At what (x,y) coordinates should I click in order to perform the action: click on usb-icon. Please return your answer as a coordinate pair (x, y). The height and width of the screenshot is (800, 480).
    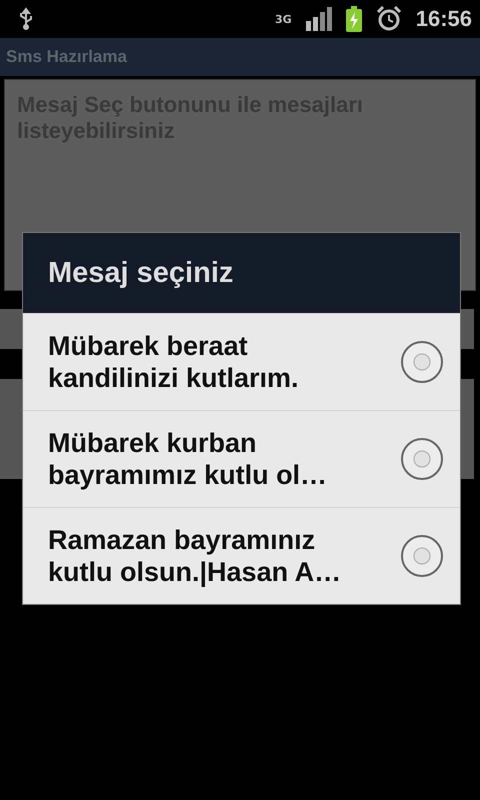
    Looking at the image, I should click on (26, 19).